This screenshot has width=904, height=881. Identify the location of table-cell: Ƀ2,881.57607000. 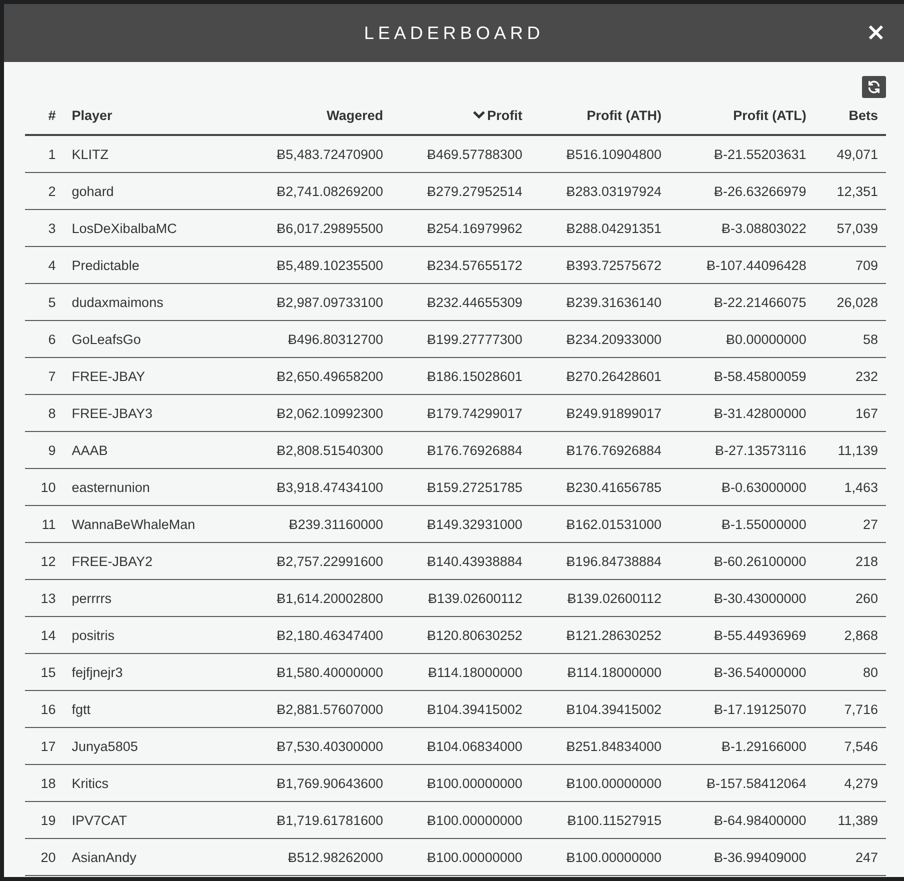
(315, 709).